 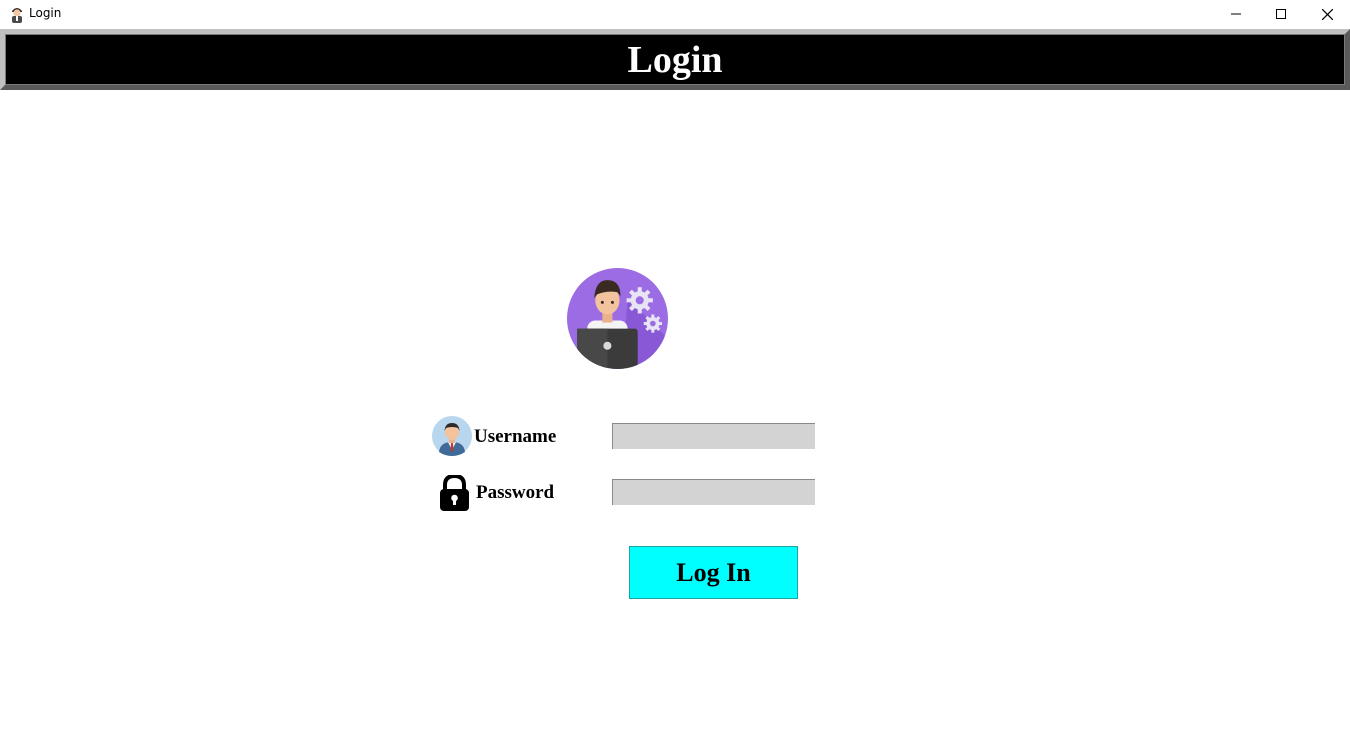 What do you see at coordinates (713, 572) in the screenshot?
I see `login-button: Log In` at bounding box center [713, 572].